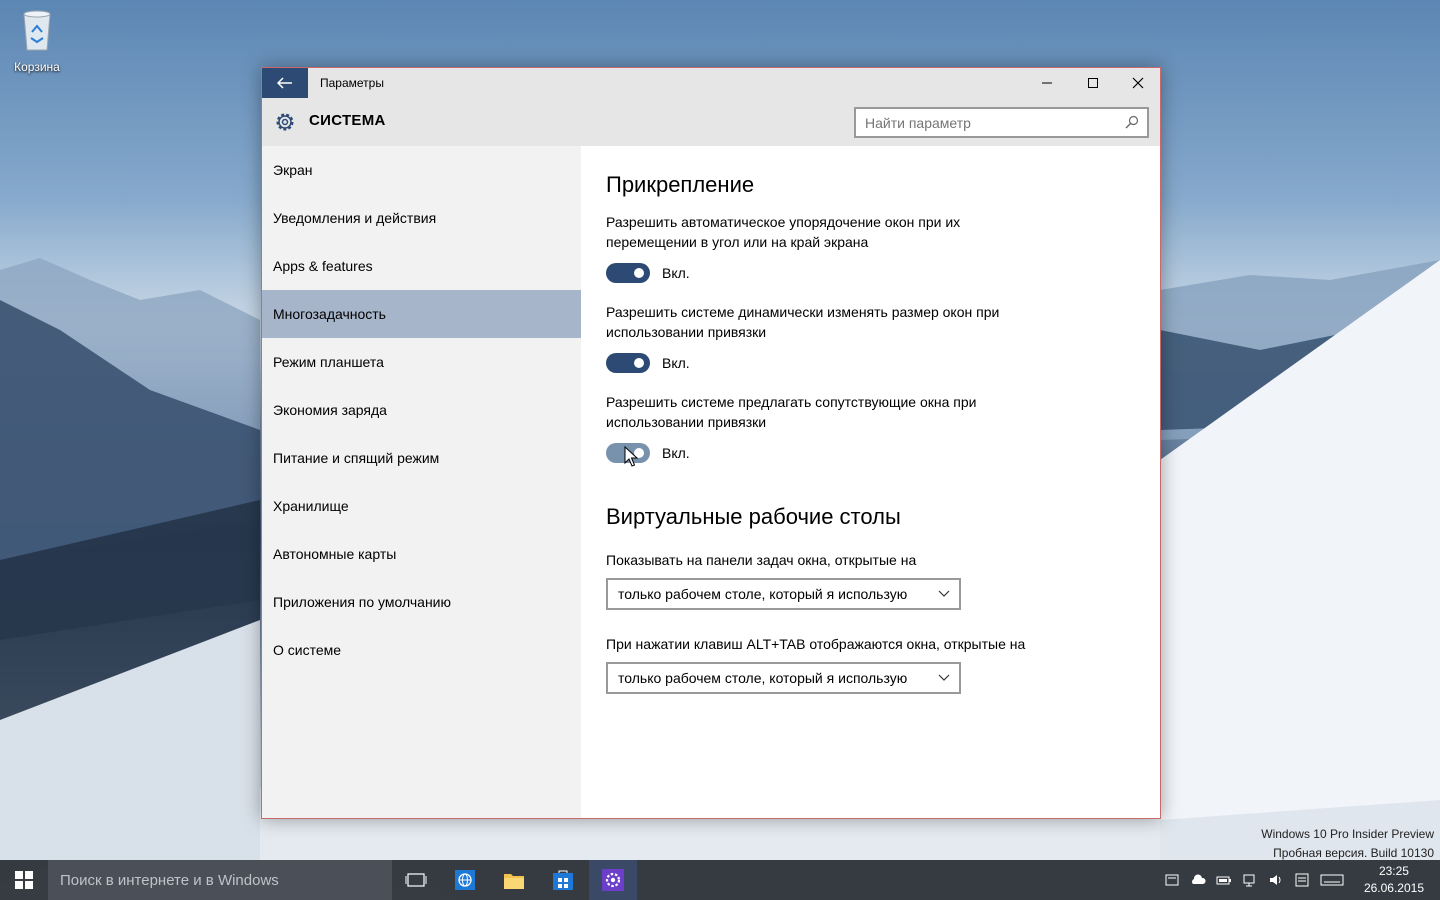 The height and width of the screenshot is (900, 1440). What do you see at coordinates (1347, 834) in the screenshot?
I see `watermark-edition: Windows 10 Pro Insider Preview` at bounding box center [1347, 834].